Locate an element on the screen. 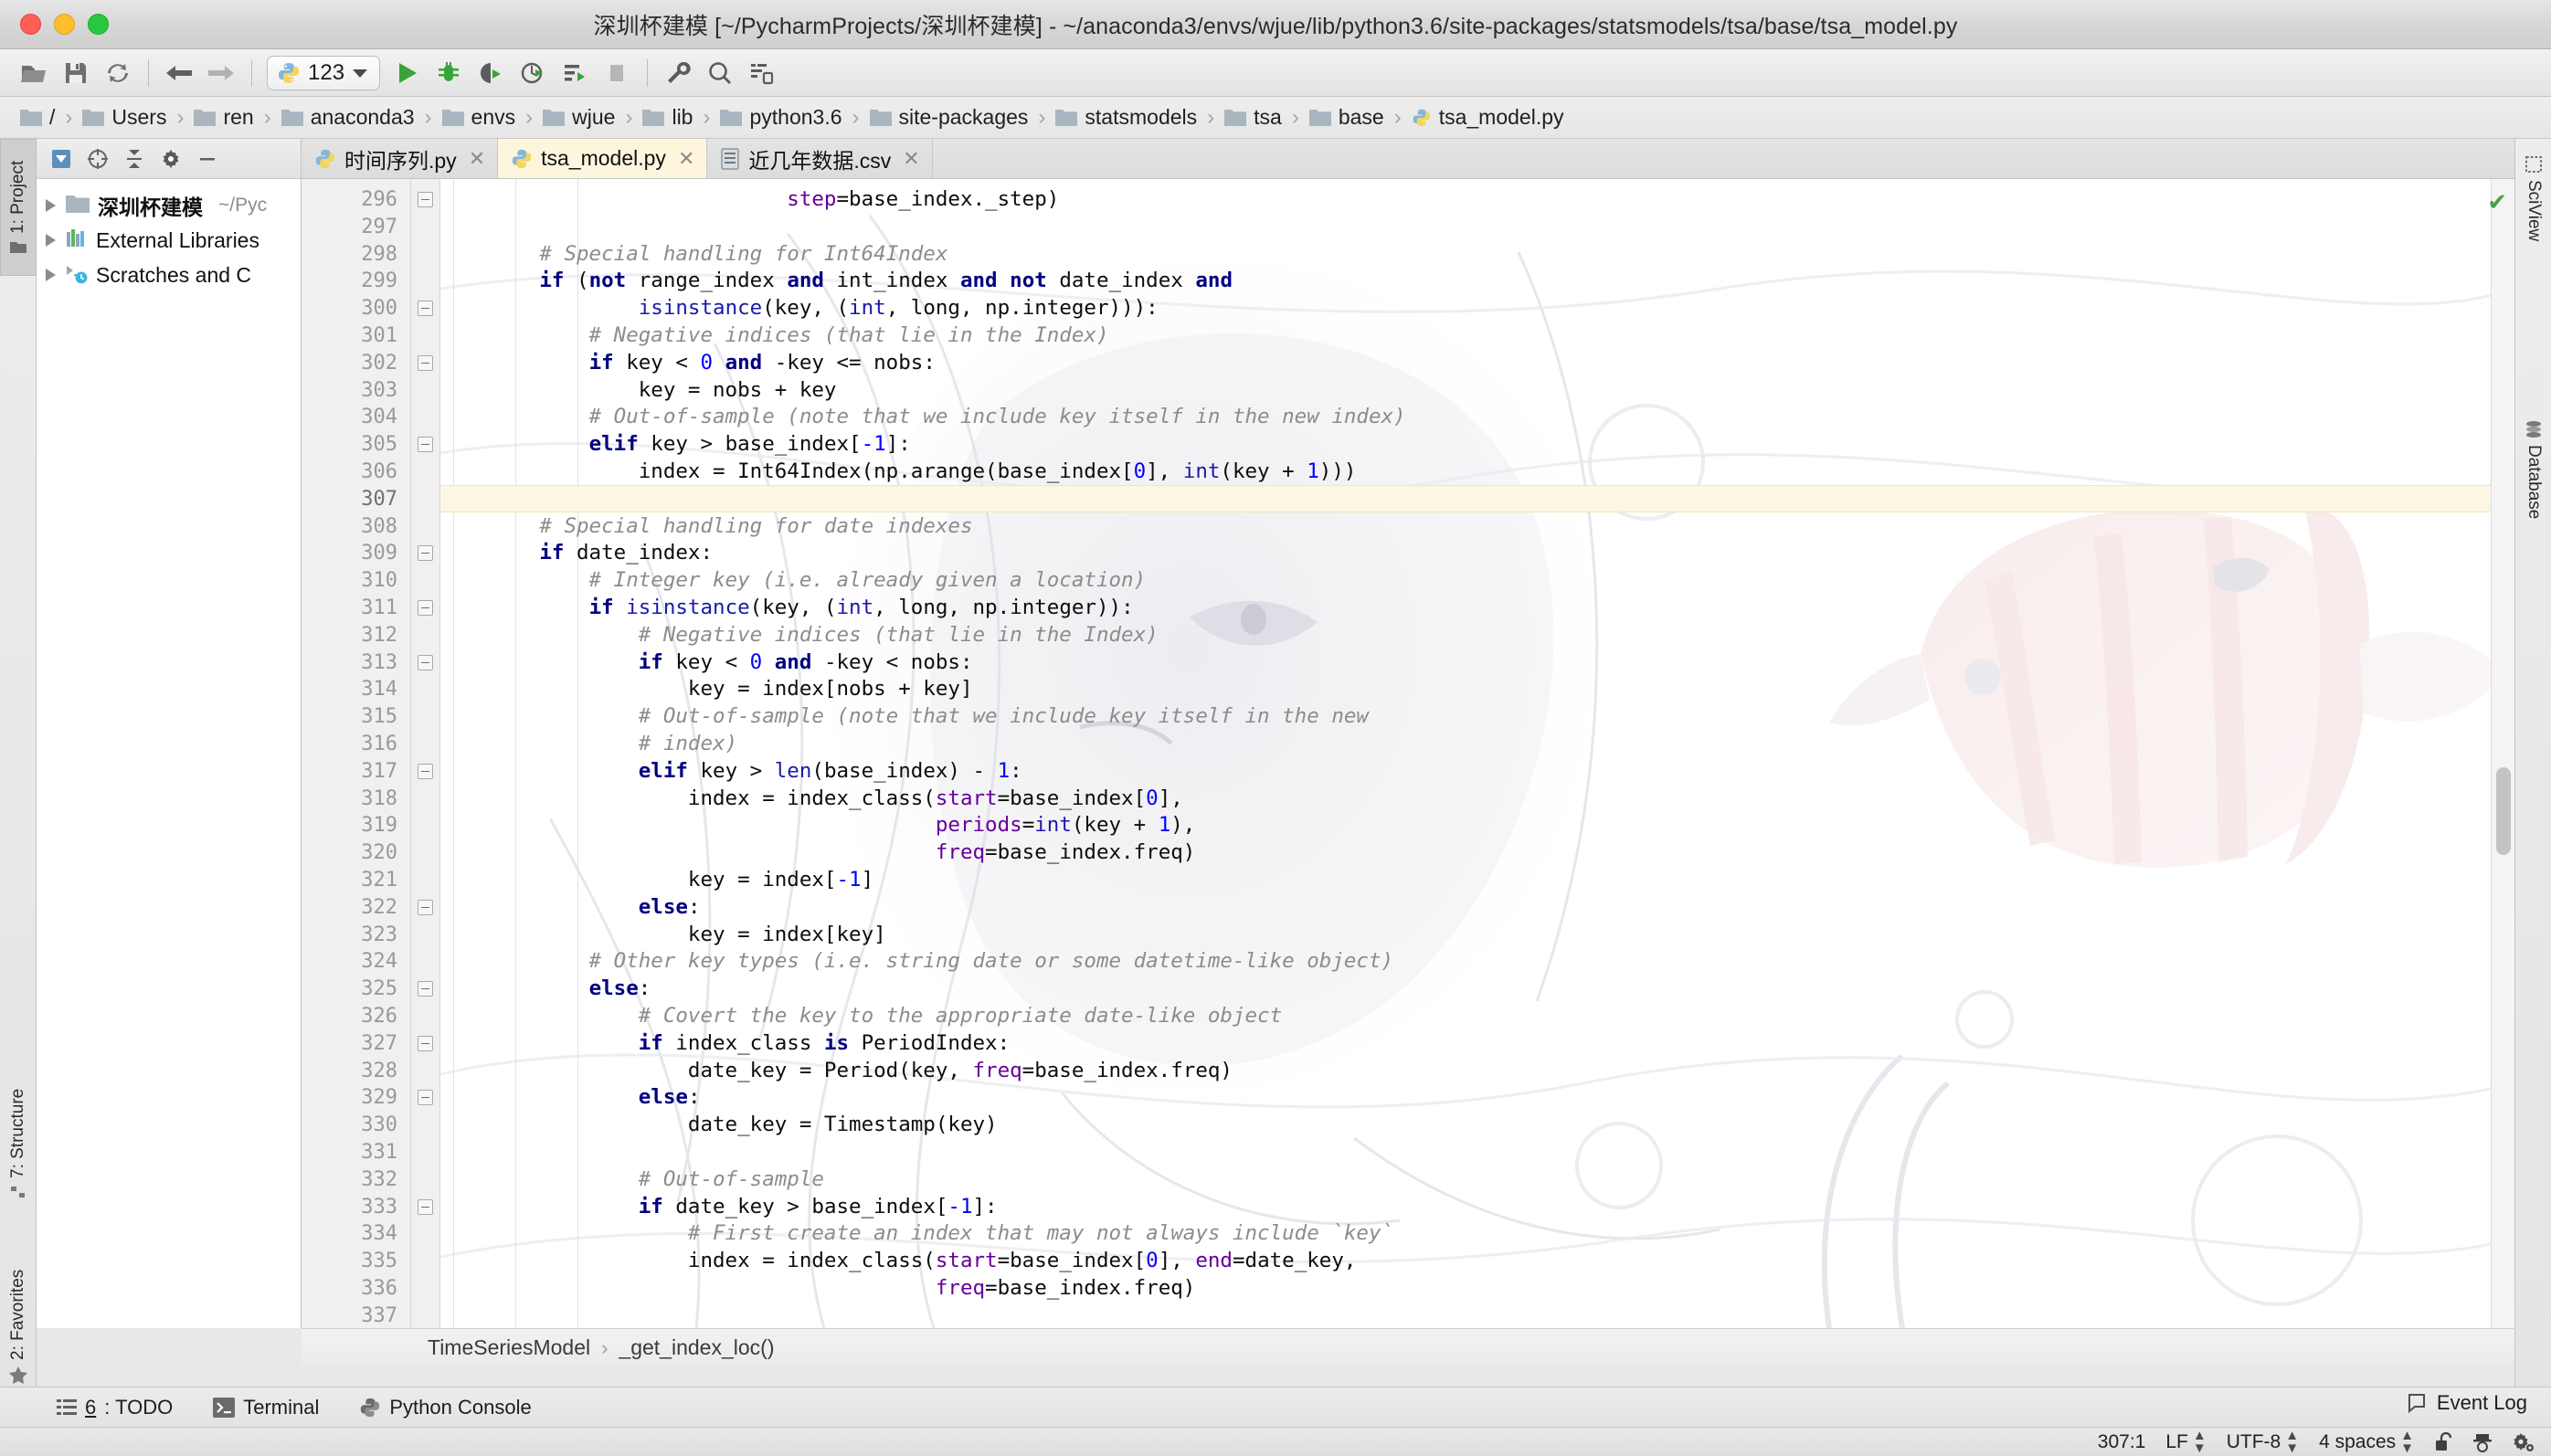 Image resolution: width=2551 pixels, height=1456 pixels. datasource-icon is located at coordinates (762, 73).